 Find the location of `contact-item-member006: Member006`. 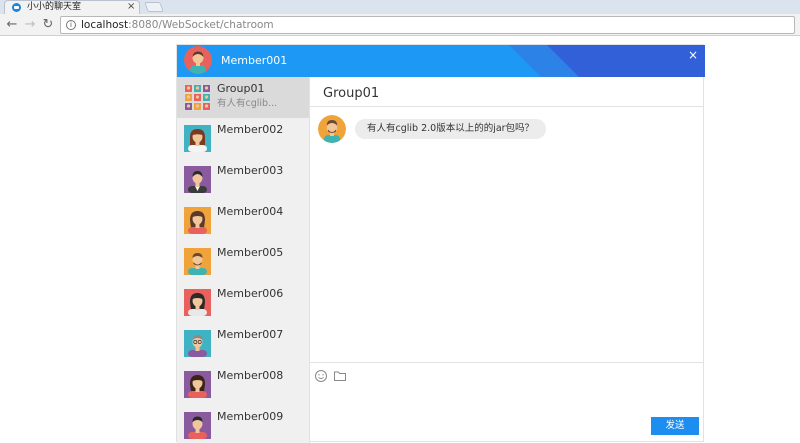

contact-item-member006: Member006 is located at coordinates (243, 302).